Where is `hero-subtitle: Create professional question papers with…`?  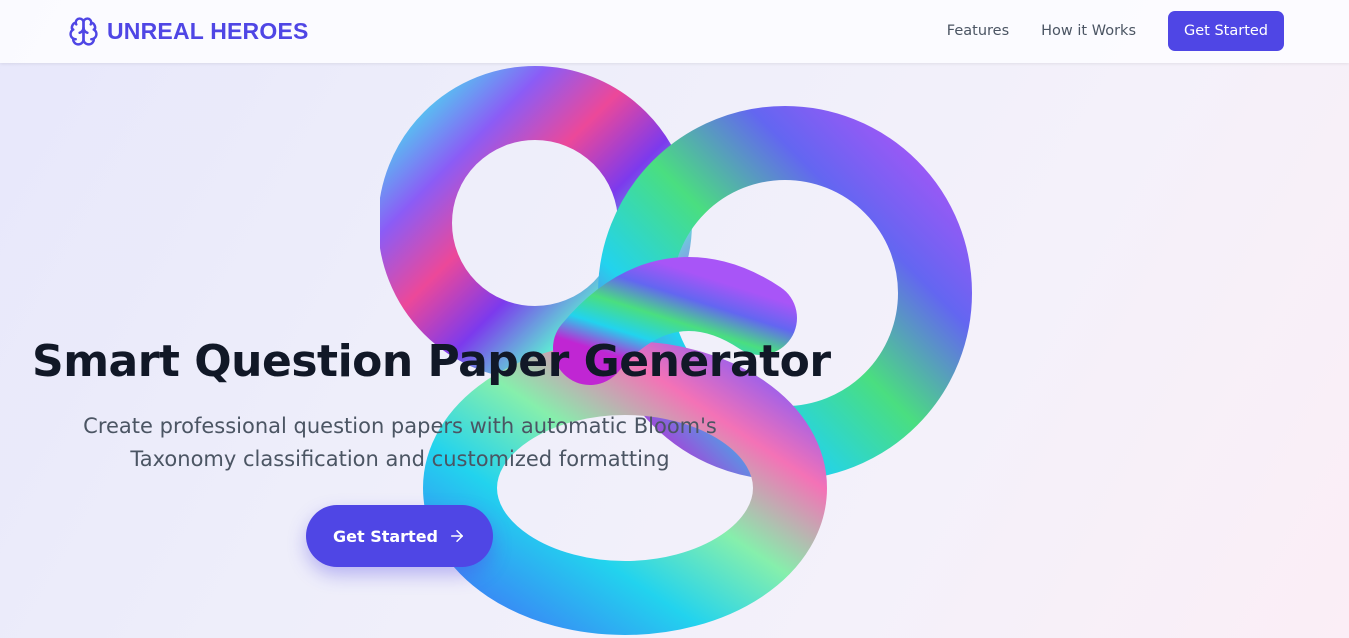 hero-subtitle: Create professional question papers with… is located at coordinates (400, 442).